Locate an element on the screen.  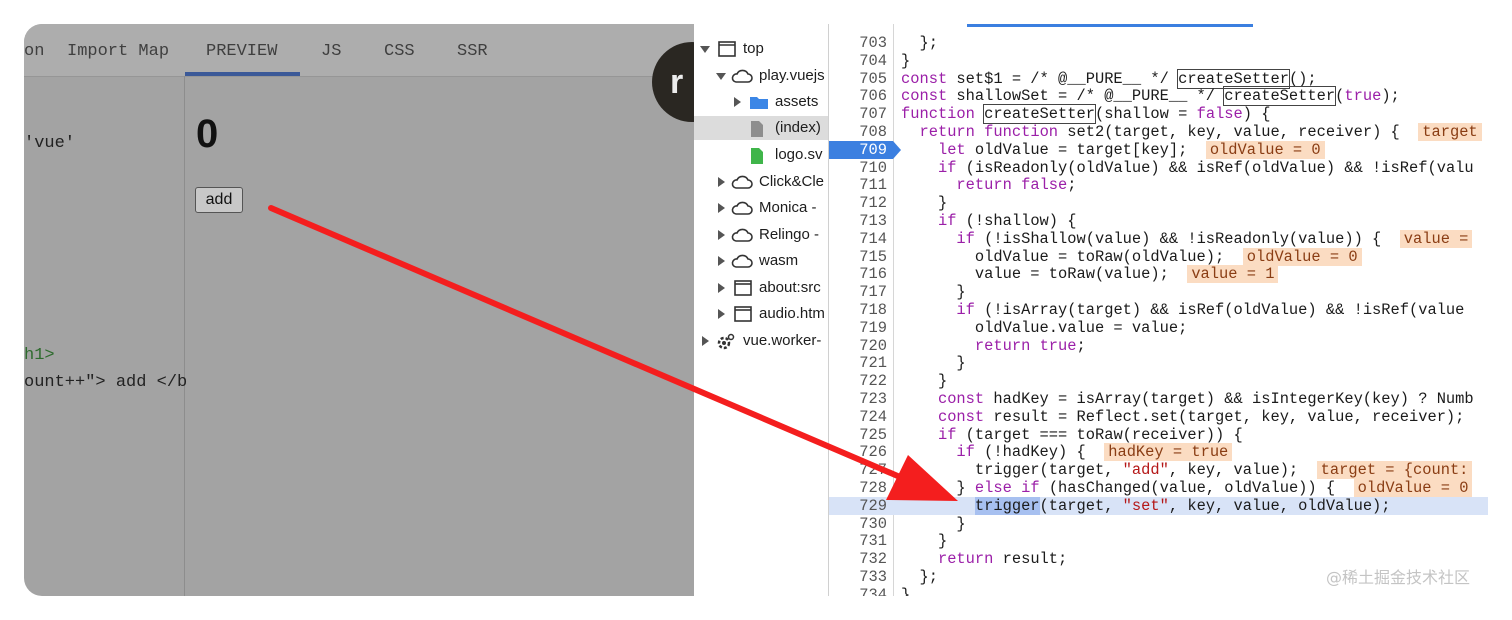
tree-item-play-vuejs: play.vuejs is located at coordinates (761, 76).